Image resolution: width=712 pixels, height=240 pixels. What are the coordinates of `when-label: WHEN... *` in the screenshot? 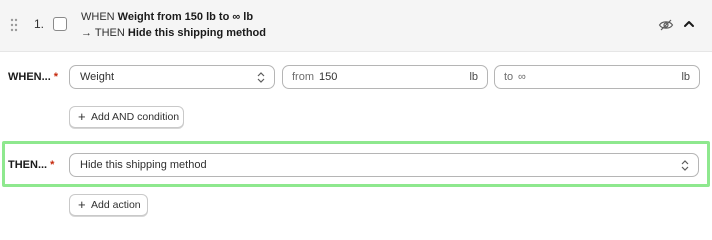 It's located at (33, 77).